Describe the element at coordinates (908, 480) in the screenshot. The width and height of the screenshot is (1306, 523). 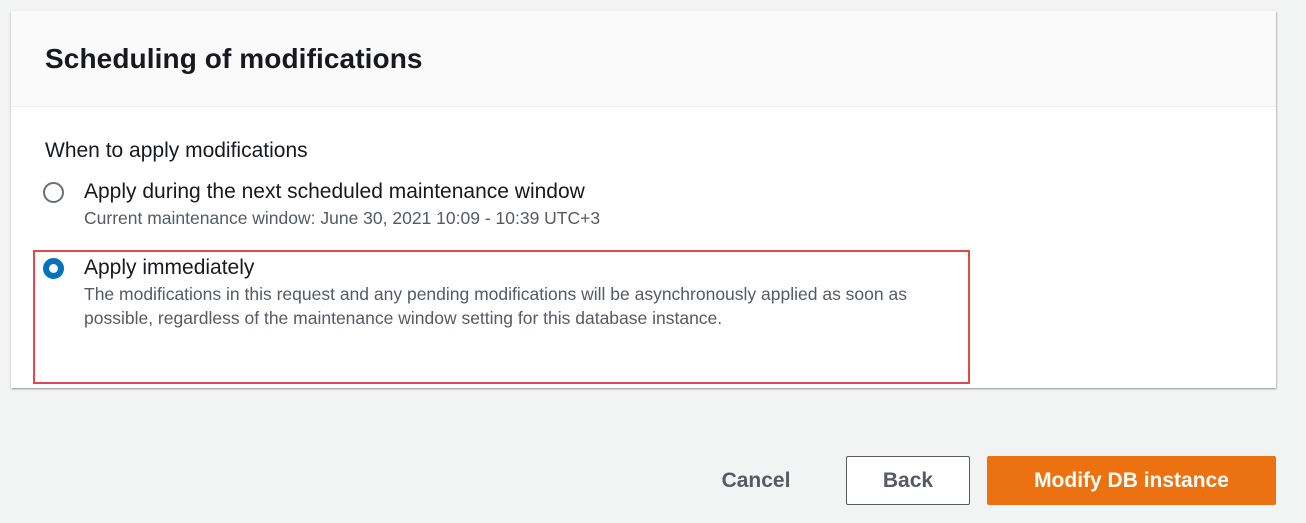
I see `back-button: Back` at that location.